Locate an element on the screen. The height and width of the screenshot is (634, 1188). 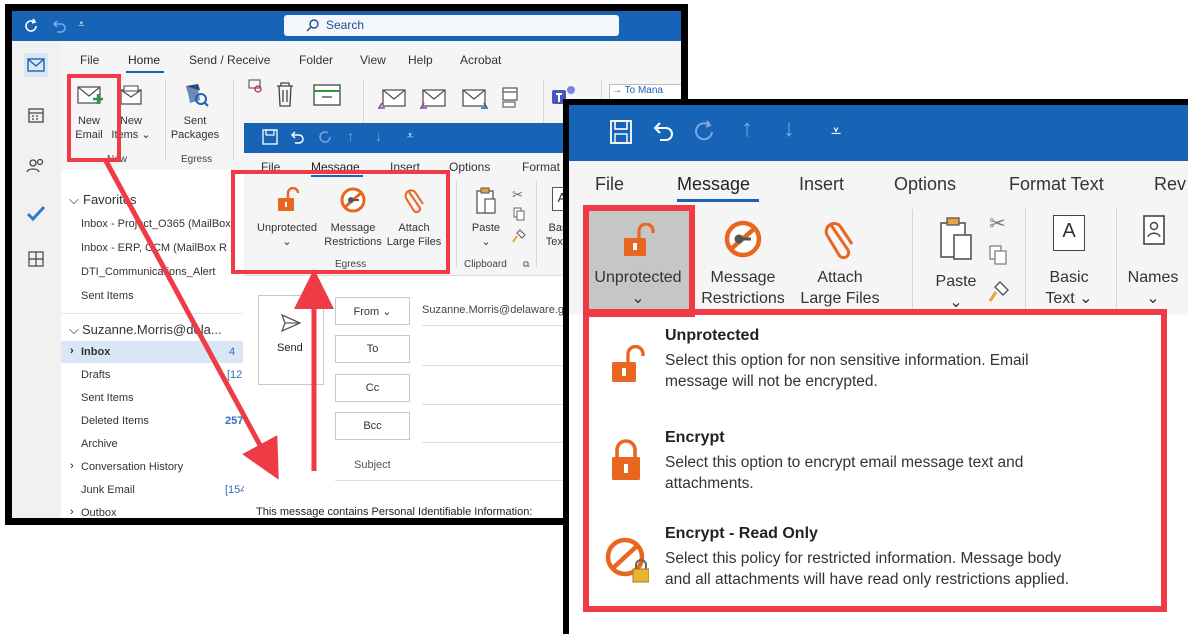
attach-large-files-label-2: Large Files is located at coordinates (840, 298).